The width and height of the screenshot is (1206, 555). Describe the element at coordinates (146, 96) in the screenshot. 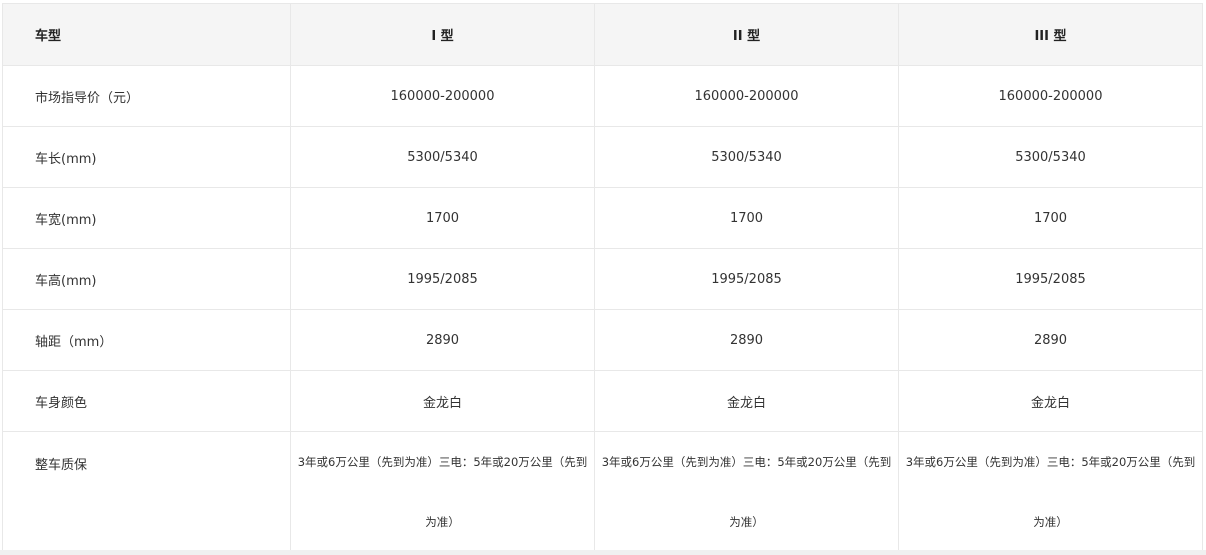

I see `row-label: 市场指导价（元）` at that location.